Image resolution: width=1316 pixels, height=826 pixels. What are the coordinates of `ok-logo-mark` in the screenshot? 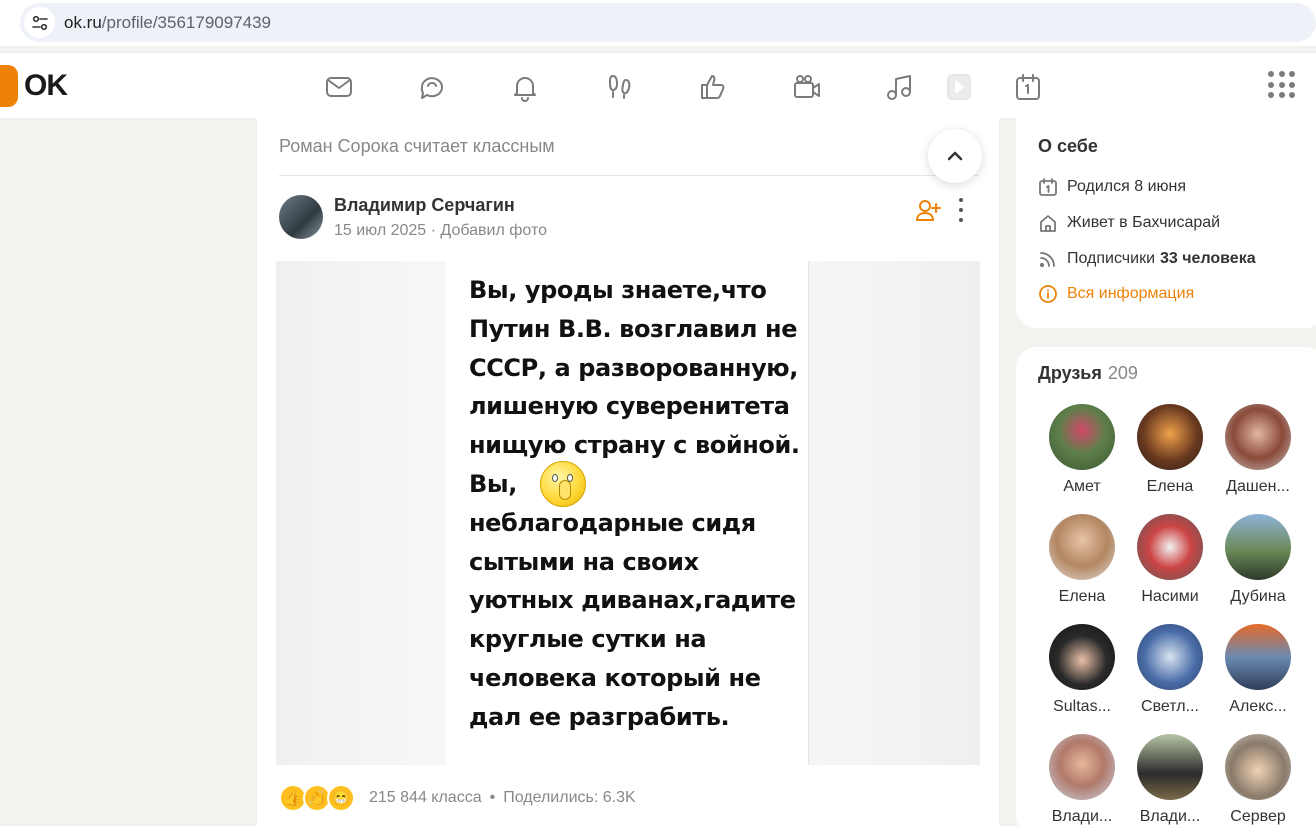 It's located at (9, 86).